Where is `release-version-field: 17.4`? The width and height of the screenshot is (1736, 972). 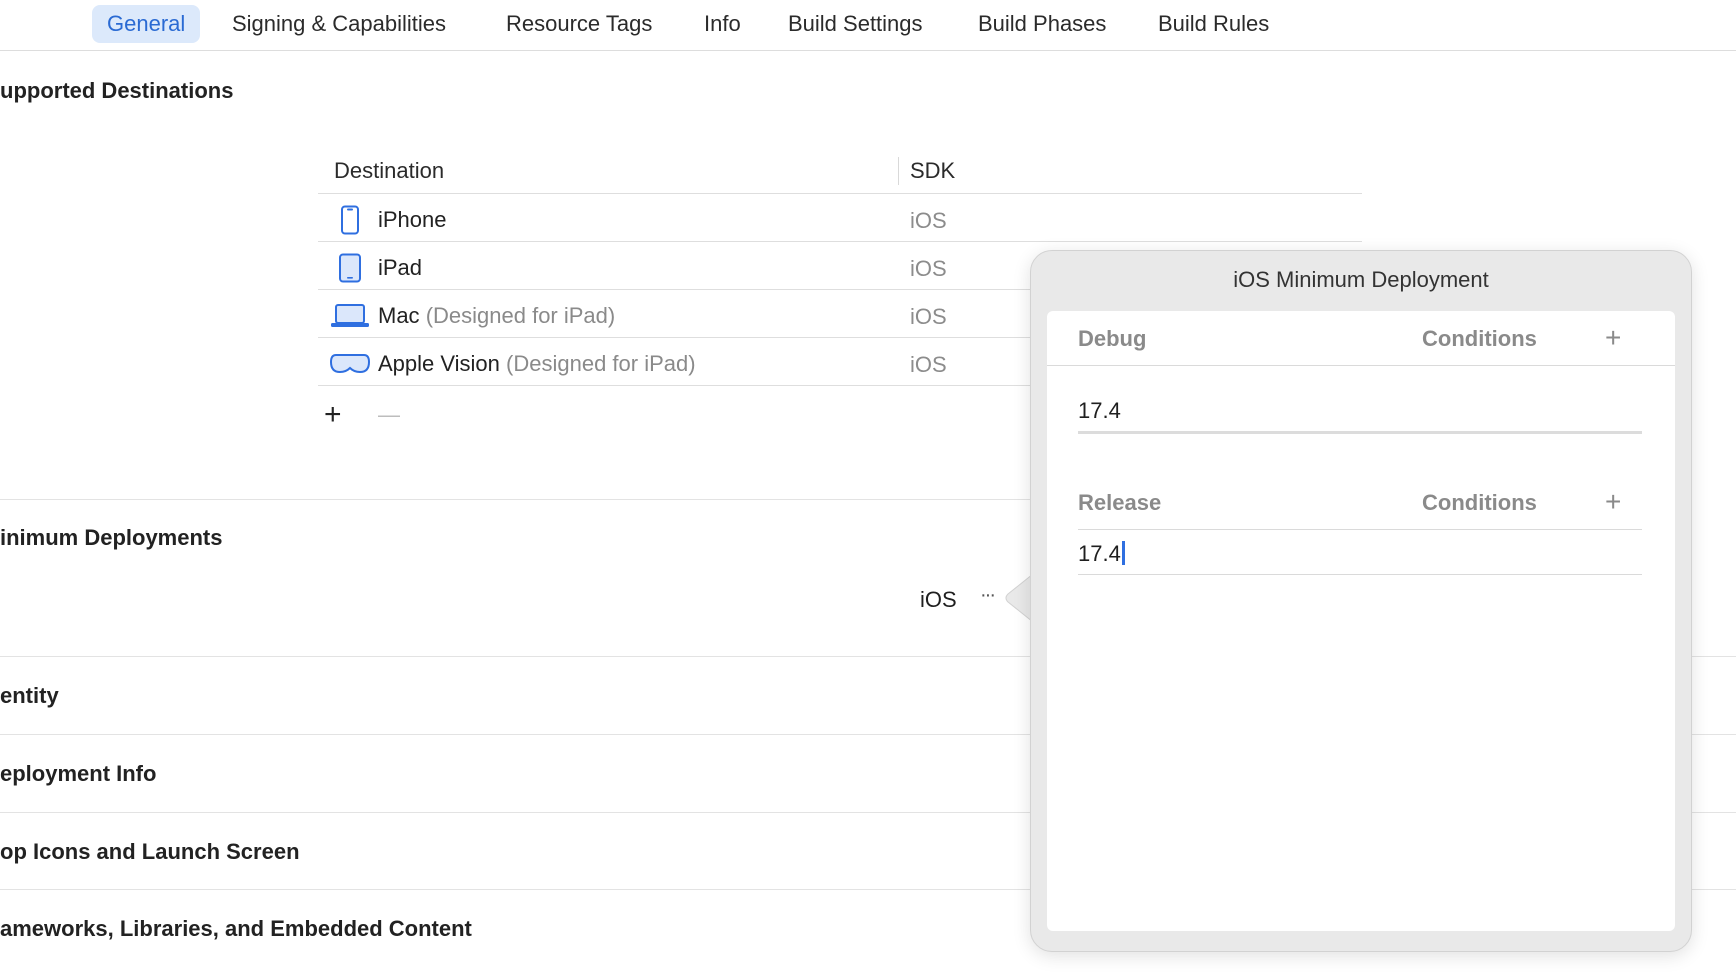 release-version-field: 17.4 is located at coordinates (1101, 554).